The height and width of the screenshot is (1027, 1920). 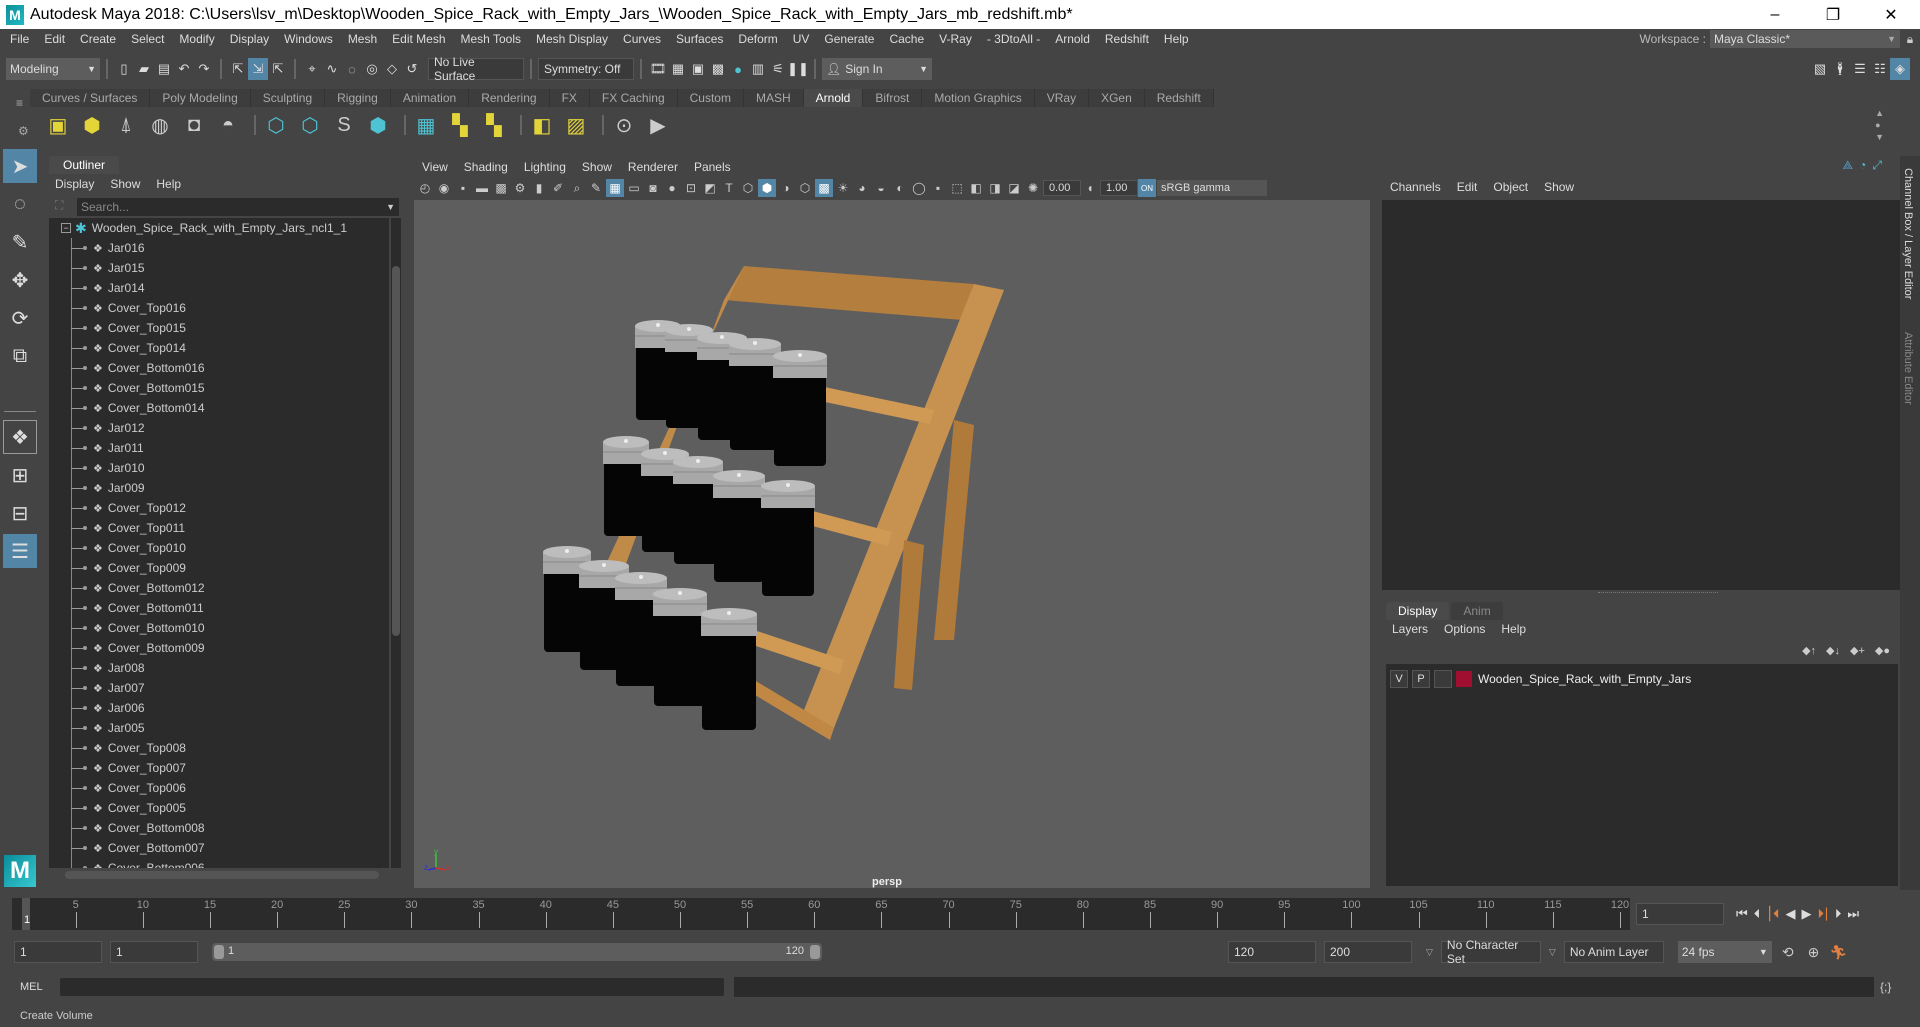 I want to click on xray-joints-icon: ◨, so click(x=995, y=188).